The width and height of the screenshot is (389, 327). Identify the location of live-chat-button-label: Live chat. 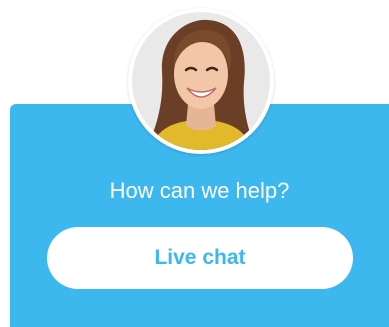
(200, 257).